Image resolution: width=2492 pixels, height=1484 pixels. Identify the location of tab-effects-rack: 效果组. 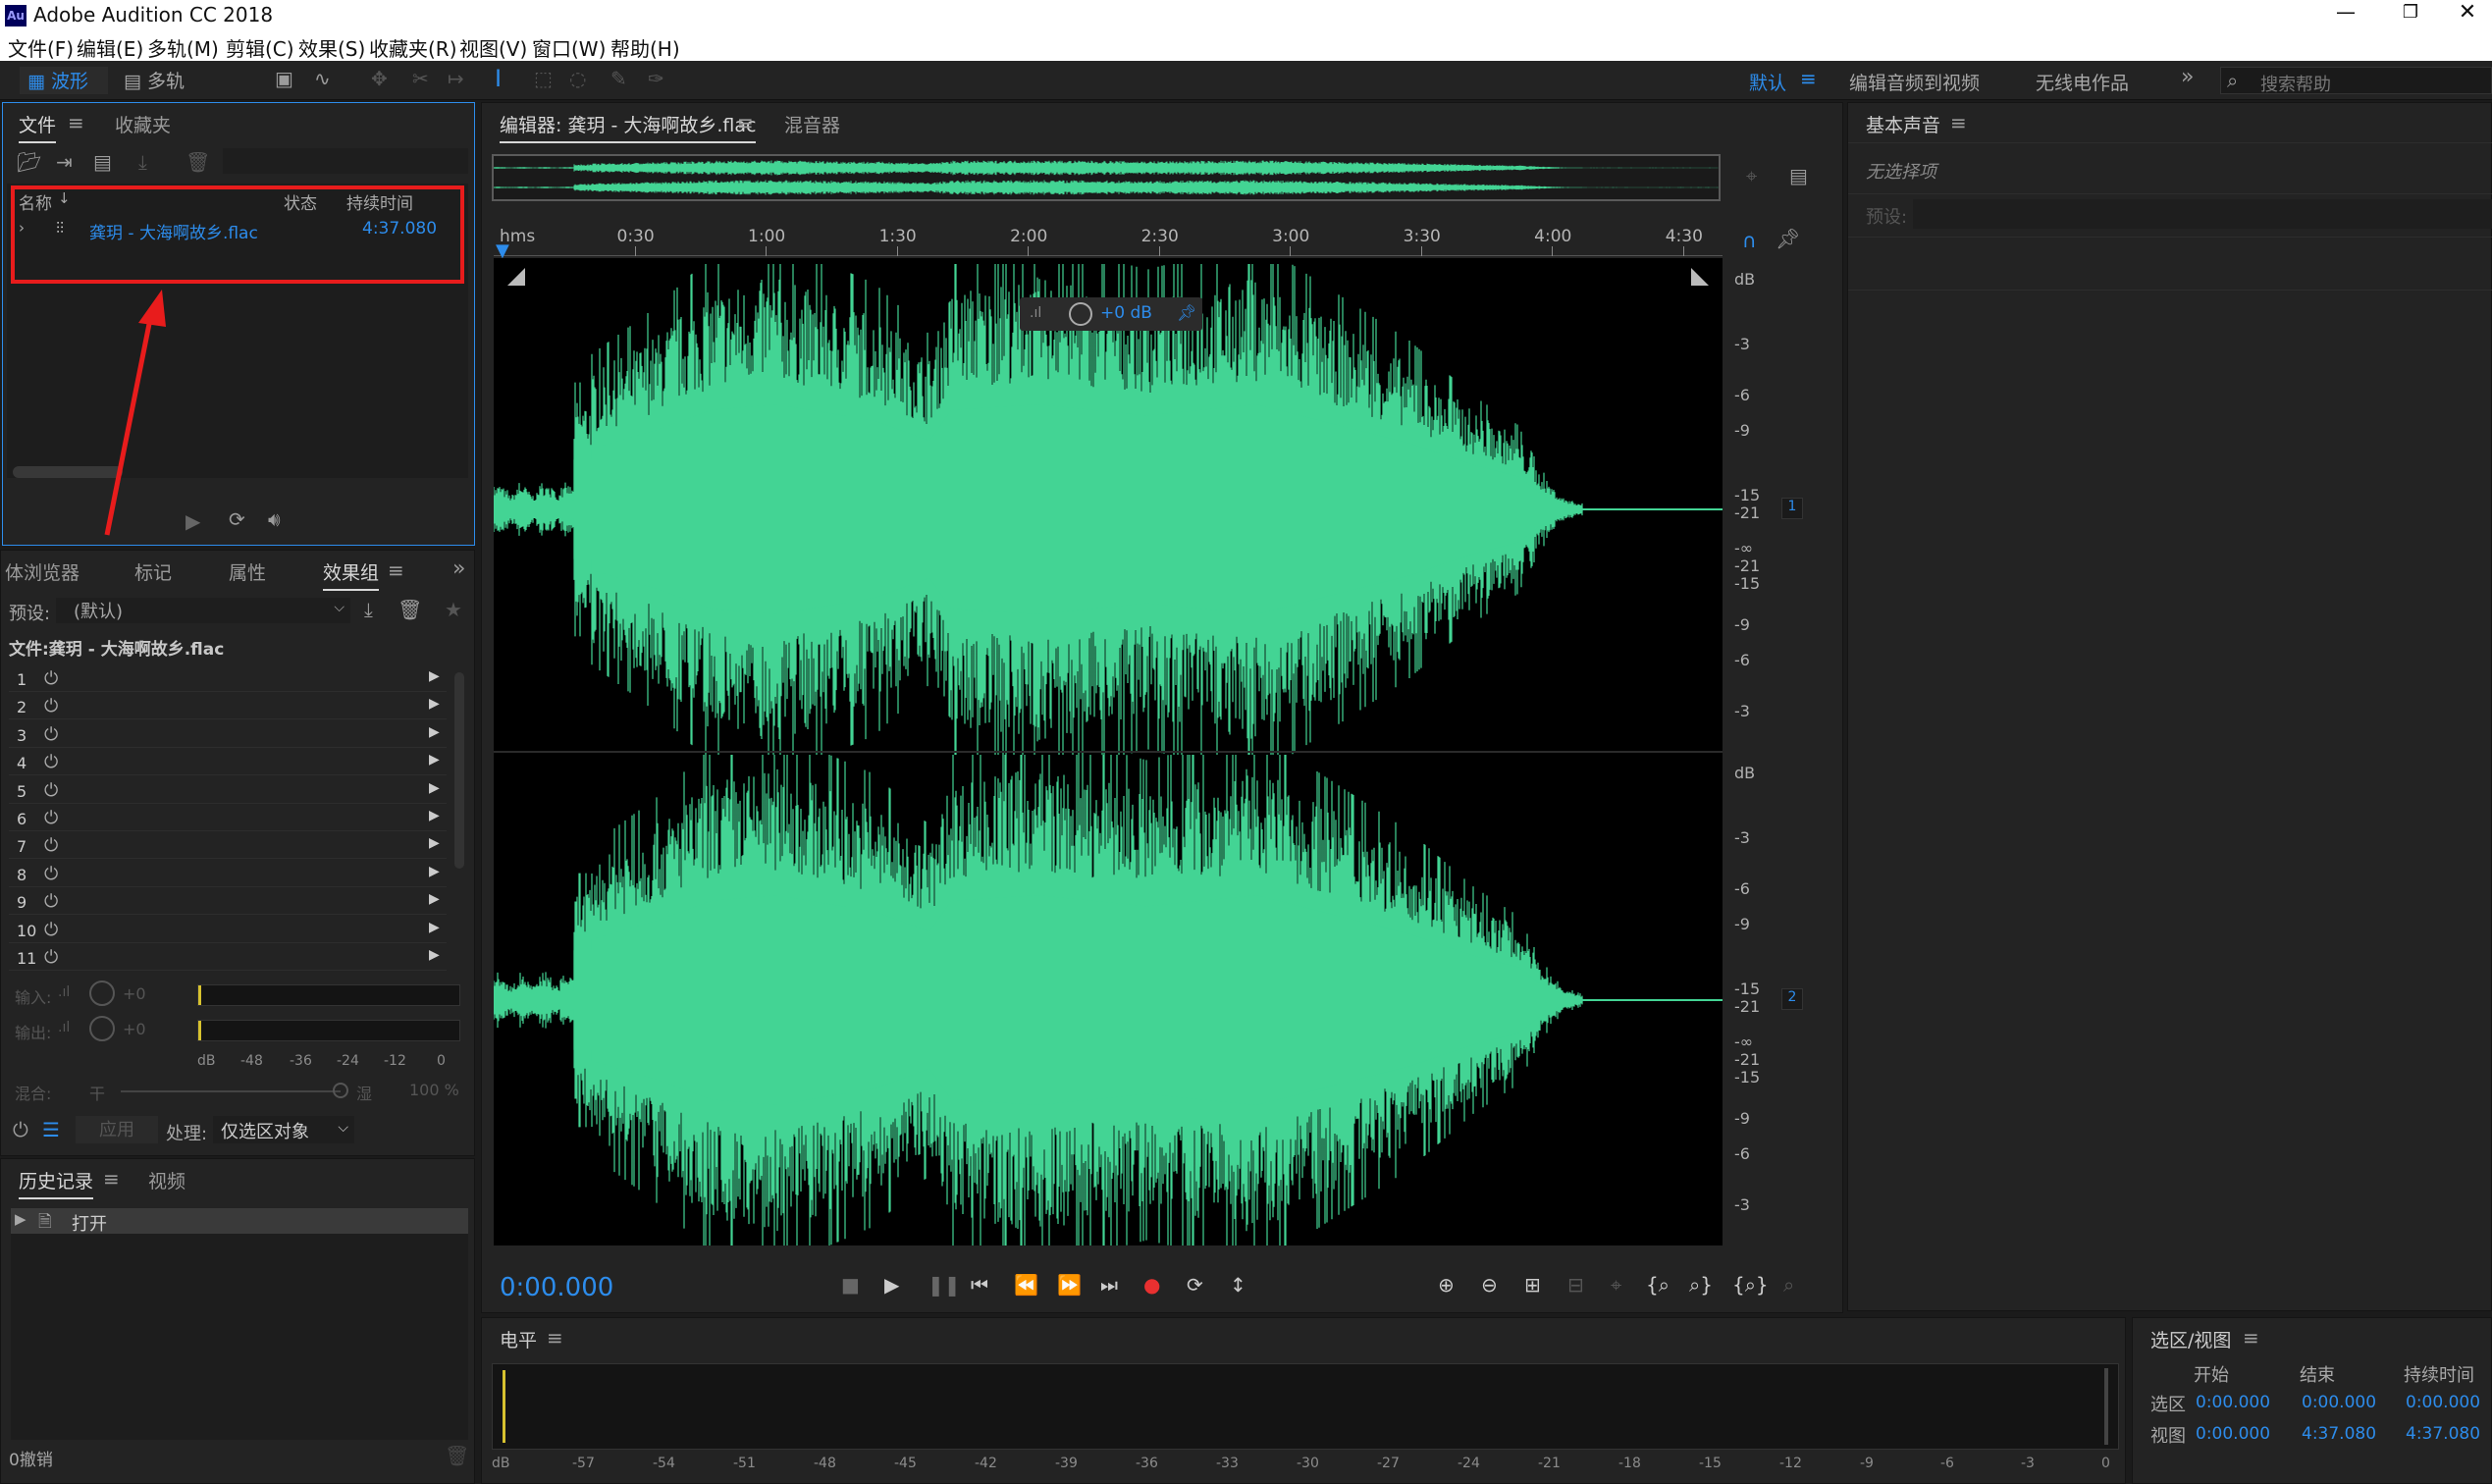
(351, 574).